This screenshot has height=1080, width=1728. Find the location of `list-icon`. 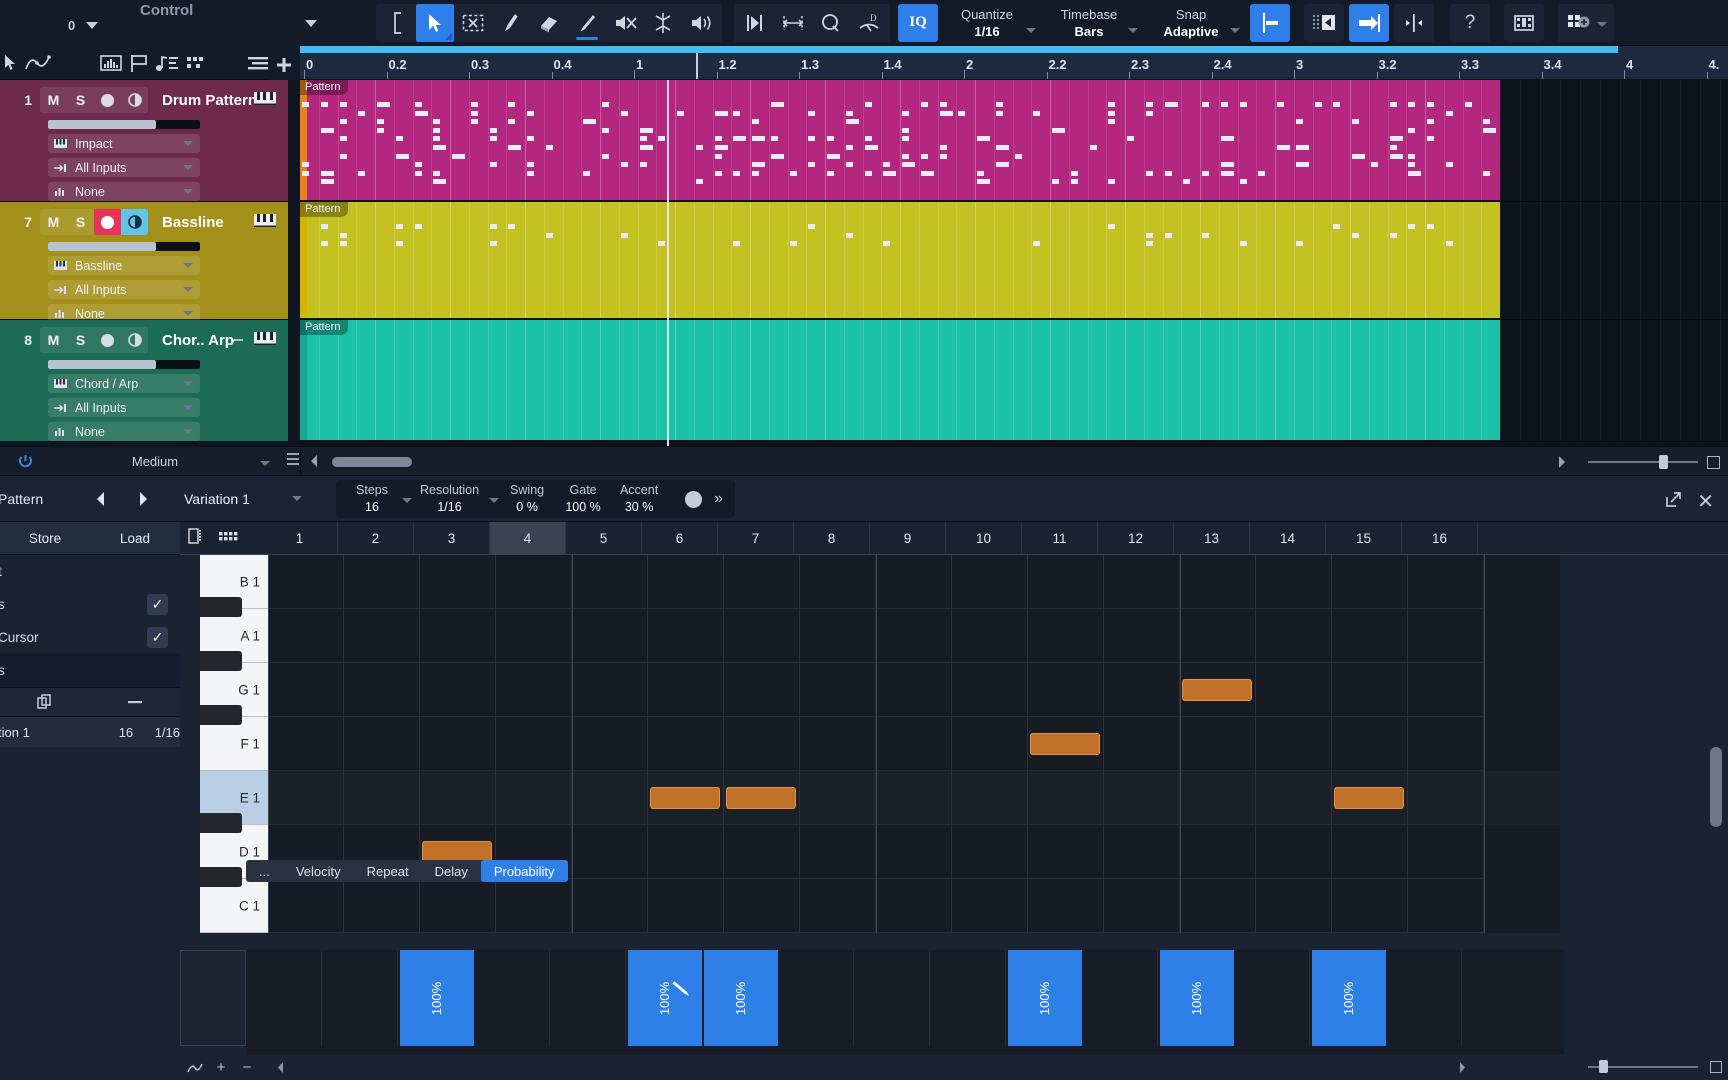

list-icon is located at coordinates (293, 461).